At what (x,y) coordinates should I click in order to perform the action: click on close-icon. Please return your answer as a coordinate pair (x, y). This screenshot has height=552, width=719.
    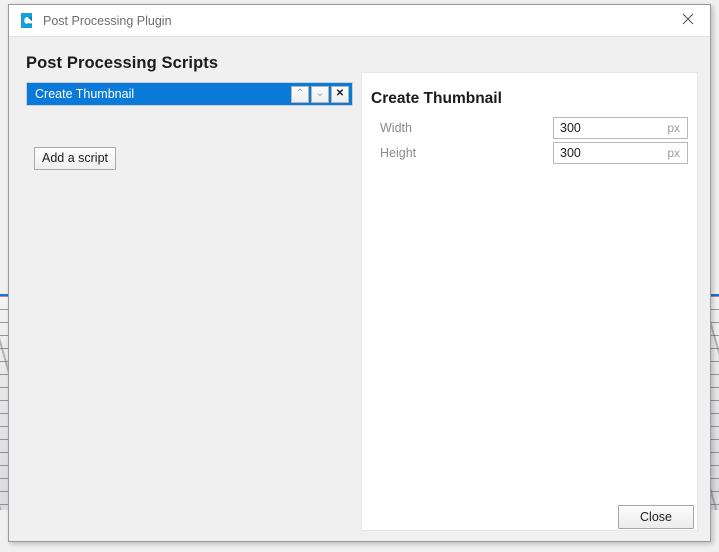
    Looking at the image, I should click on (688, 21).